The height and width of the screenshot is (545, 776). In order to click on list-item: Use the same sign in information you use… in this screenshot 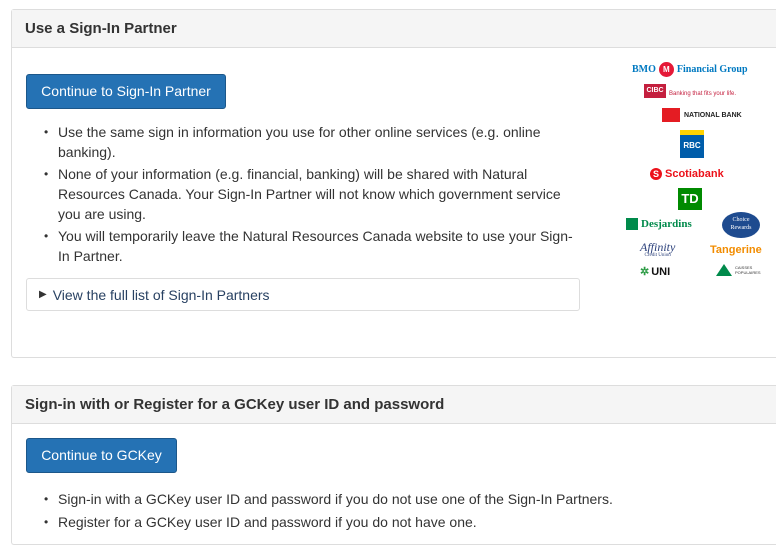, I will do `click(306, 142)`.